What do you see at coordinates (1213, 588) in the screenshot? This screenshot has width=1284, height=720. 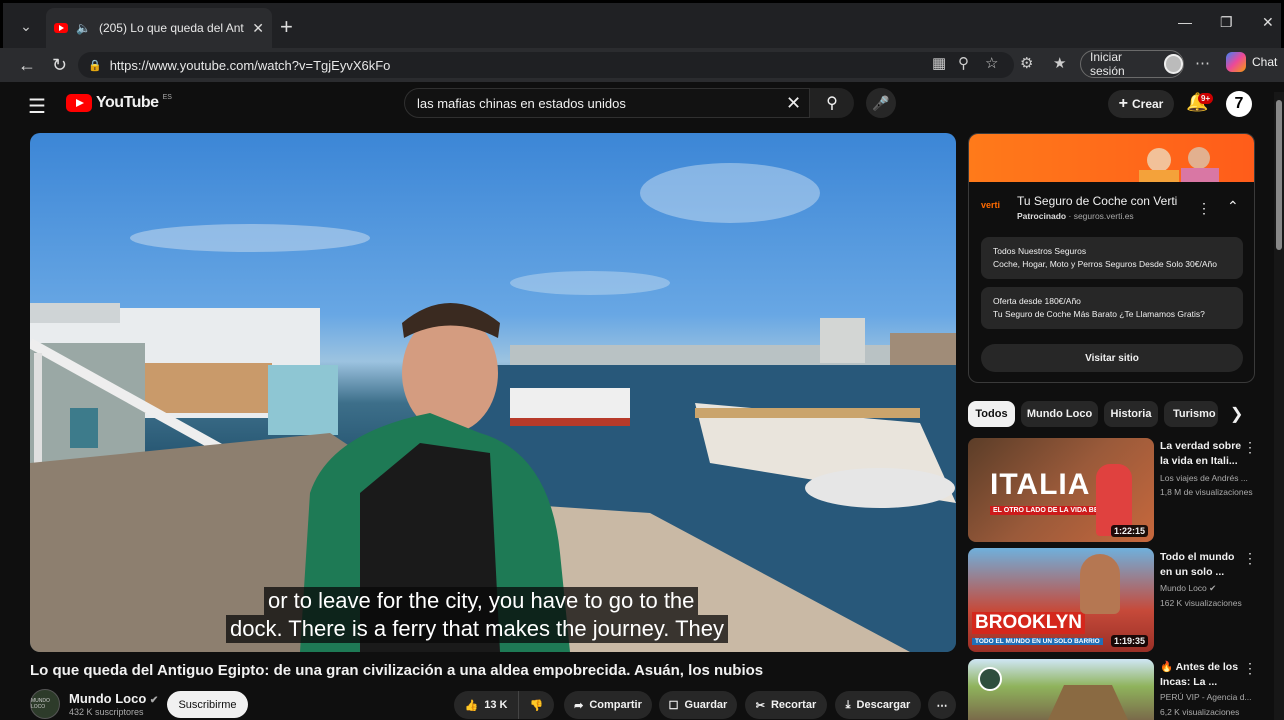 I see `verified-icon: ✔` at bounding box center [1213, 588].